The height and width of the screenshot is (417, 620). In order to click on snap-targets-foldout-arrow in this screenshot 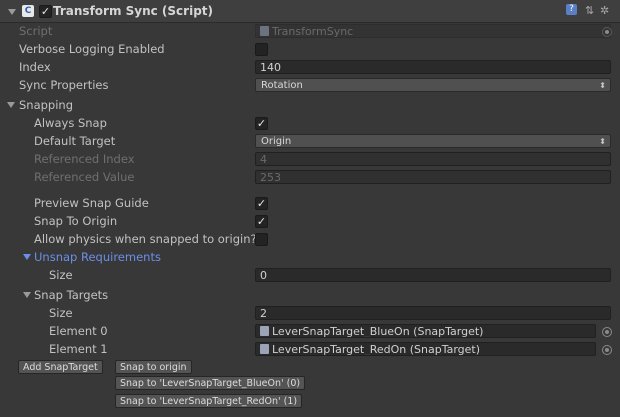, I will do `click(27, 295)`.